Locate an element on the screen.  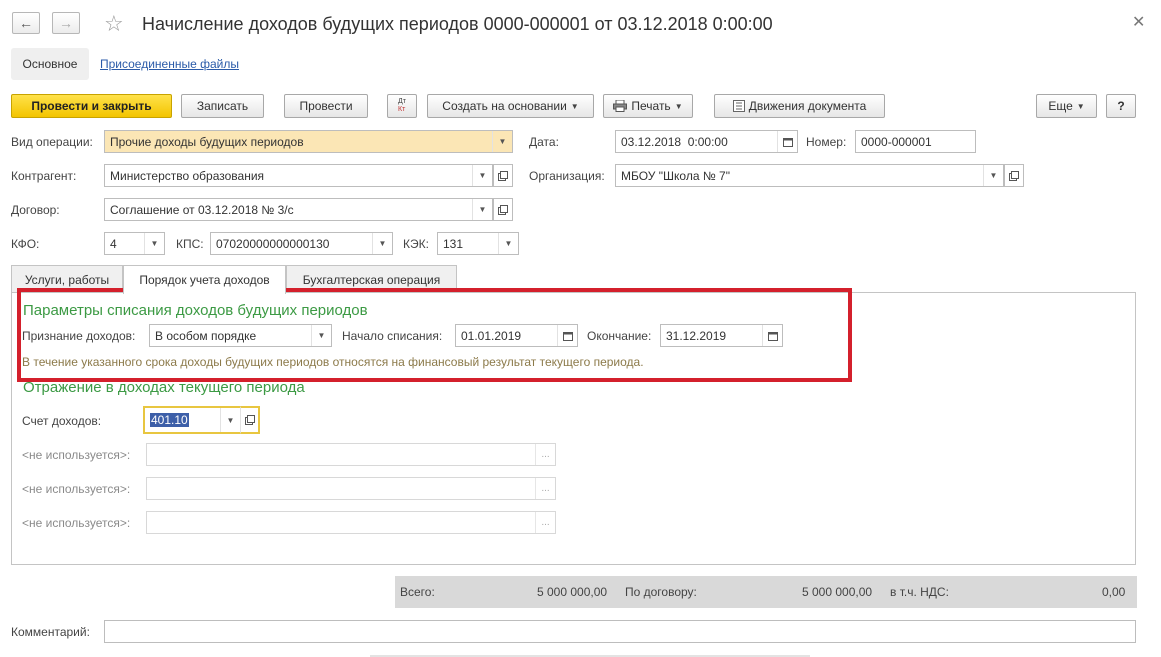
kek-select: 131 ▼ is located at coordinates (478, 243).